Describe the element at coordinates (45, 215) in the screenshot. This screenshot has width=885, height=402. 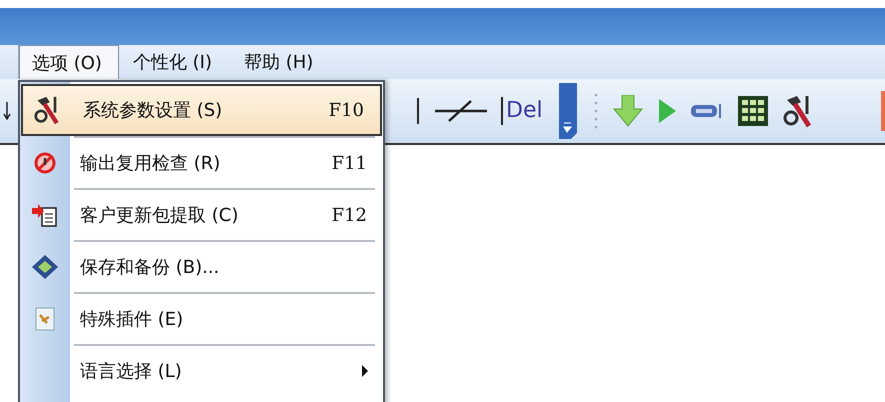
I see `document-arrow-icon` at that location.